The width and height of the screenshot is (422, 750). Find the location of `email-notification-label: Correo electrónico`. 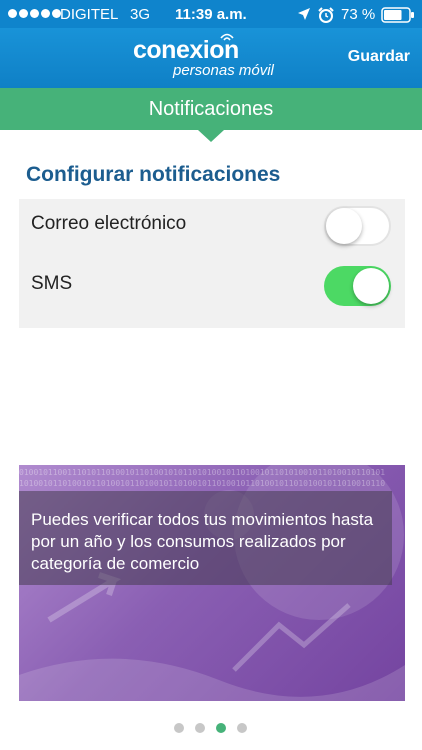

email-notification-label: Correo electrónico is located at coordinates (109, 223).